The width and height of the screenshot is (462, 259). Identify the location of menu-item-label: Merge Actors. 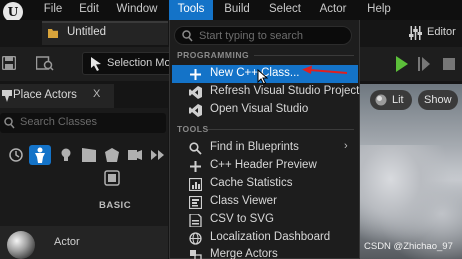
(244, 253).